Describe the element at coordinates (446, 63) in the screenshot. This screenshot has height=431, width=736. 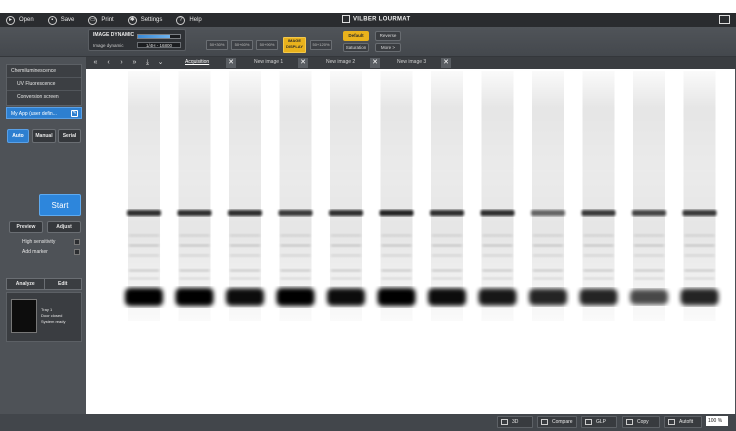
I see `close-new-image-3-icon: ✕` at that location.